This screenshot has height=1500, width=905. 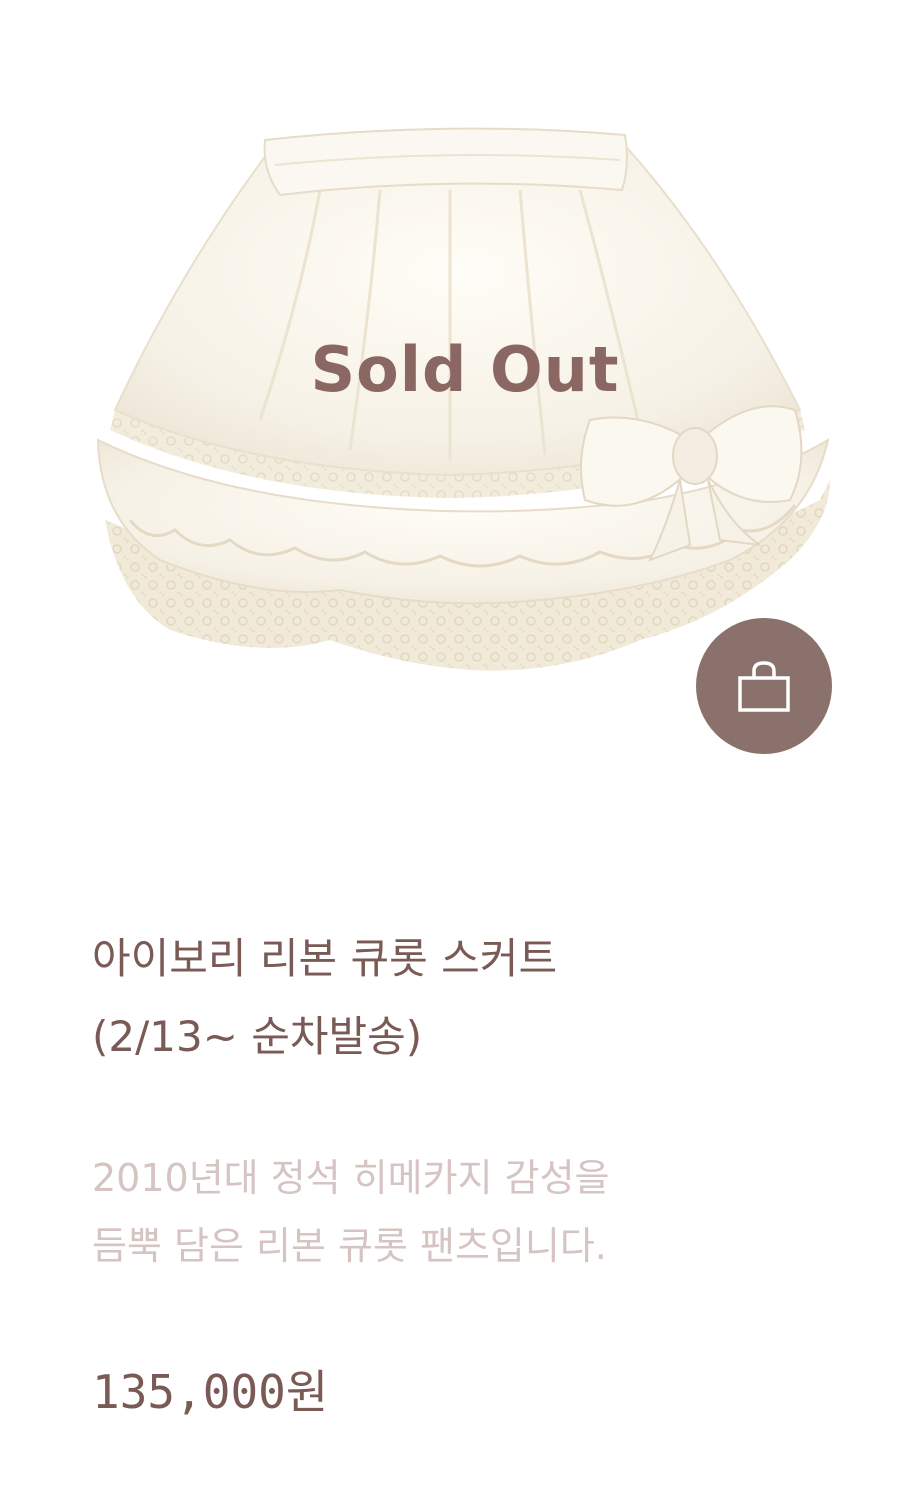 What do you see at coordinates (210, 1392) in the screenshot?
I see `product-price: 135,000원` at bounding box center [210, 1392].